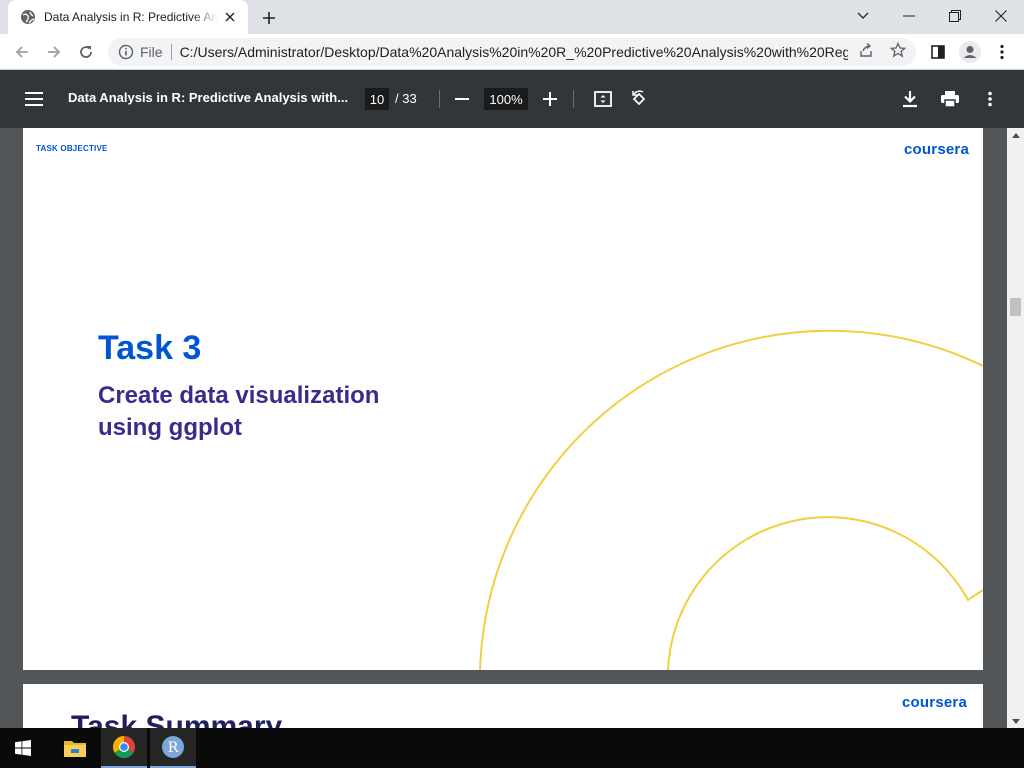  I want to click on r-icon-letter: R, so click(173, 748).